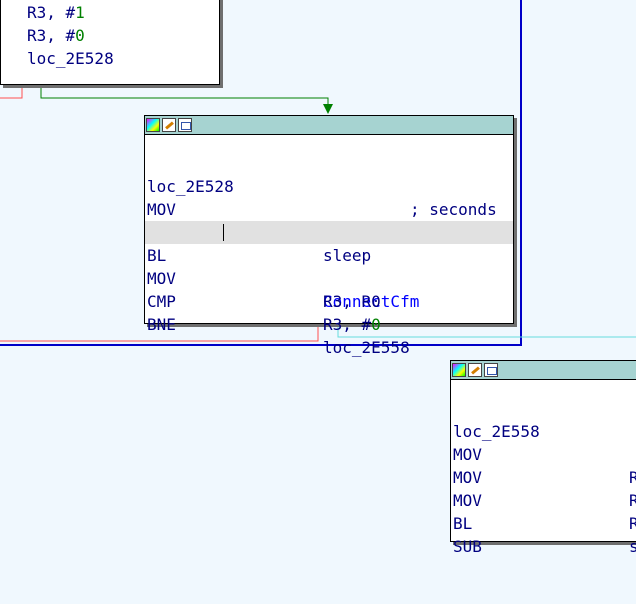 This screenshot has width=636, height=604. What do you see at coordinates (366, 347) in the screenshot?
I see `operand: loc_2E558` at bounding box center [366, 347].